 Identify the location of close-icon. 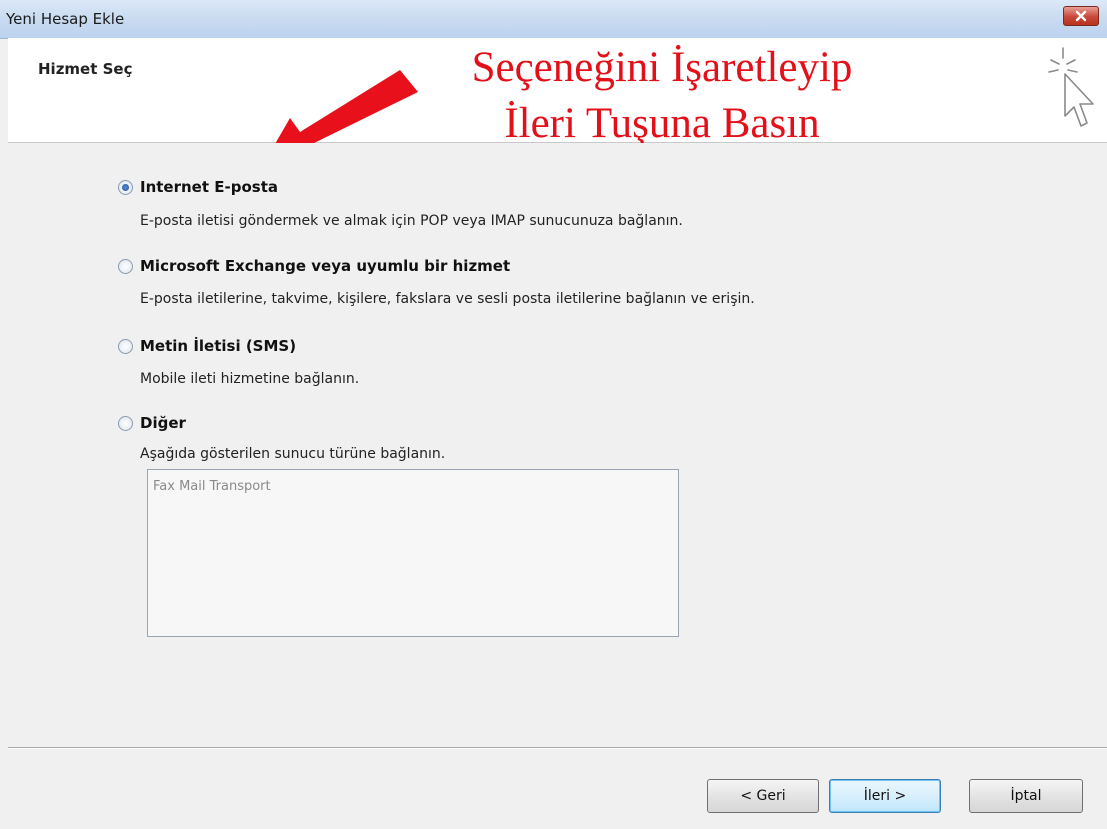
(1081, 16).